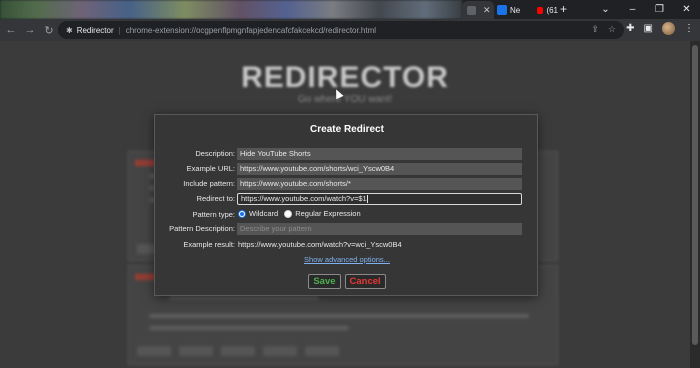 This screenshot has height=368, width=700. What do you see at coordinates (595, 29) in the screenshot?
I see `share-icon: ⇪` at bounding box center [595, 29].